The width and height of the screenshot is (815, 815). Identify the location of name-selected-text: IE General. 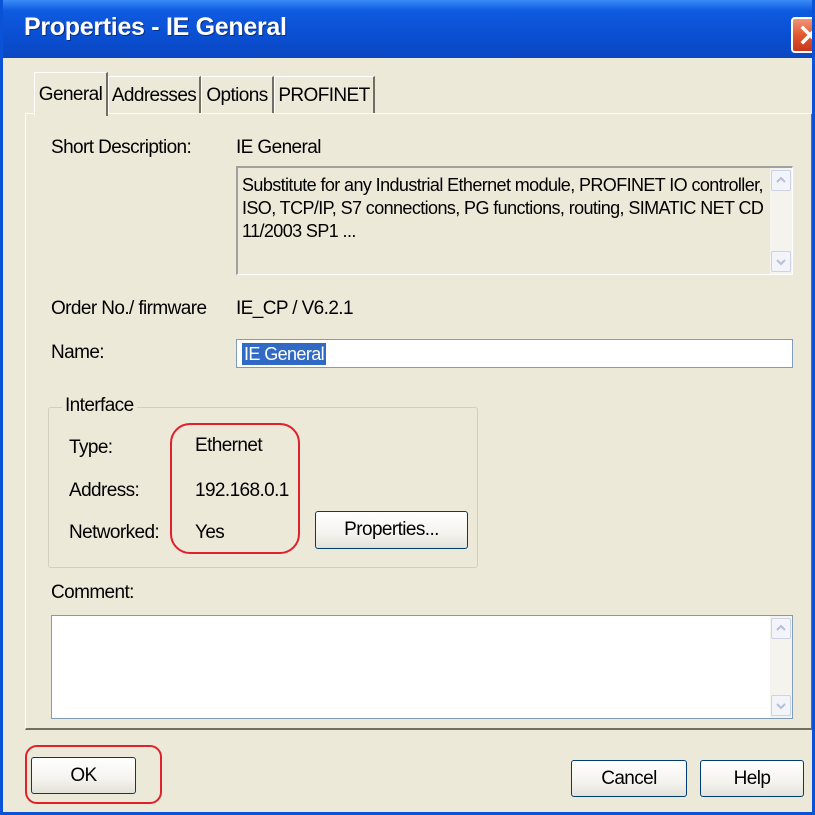
(284, 354).